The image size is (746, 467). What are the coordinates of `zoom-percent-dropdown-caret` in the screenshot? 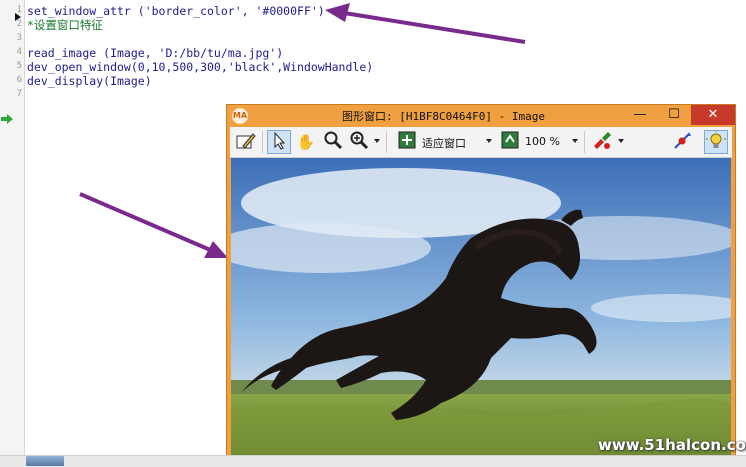 It's located at (575, 141).